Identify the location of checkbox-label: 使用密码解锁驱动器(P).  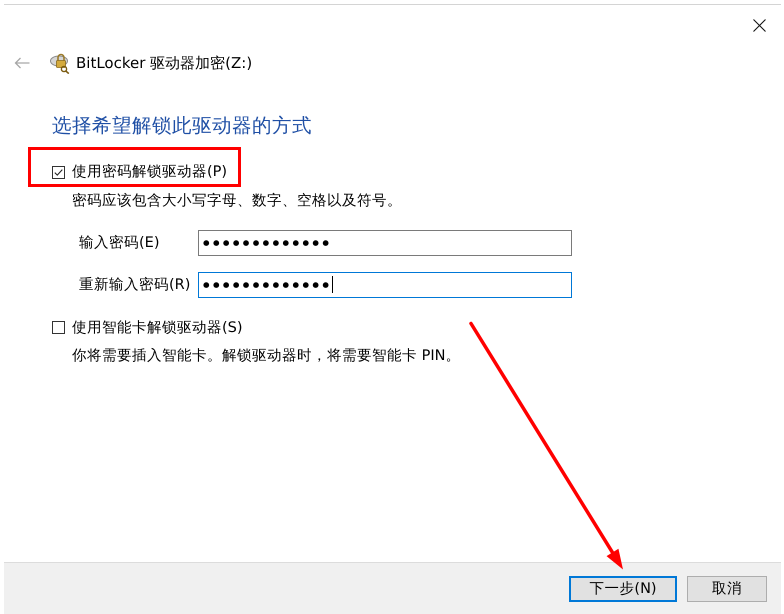
(150, 172).